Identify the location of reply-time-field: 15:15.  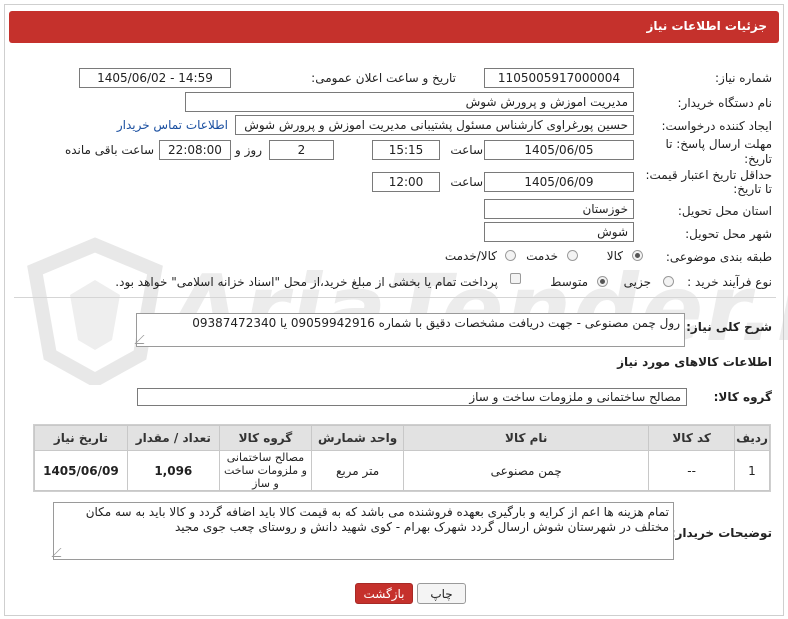
(406, 150).